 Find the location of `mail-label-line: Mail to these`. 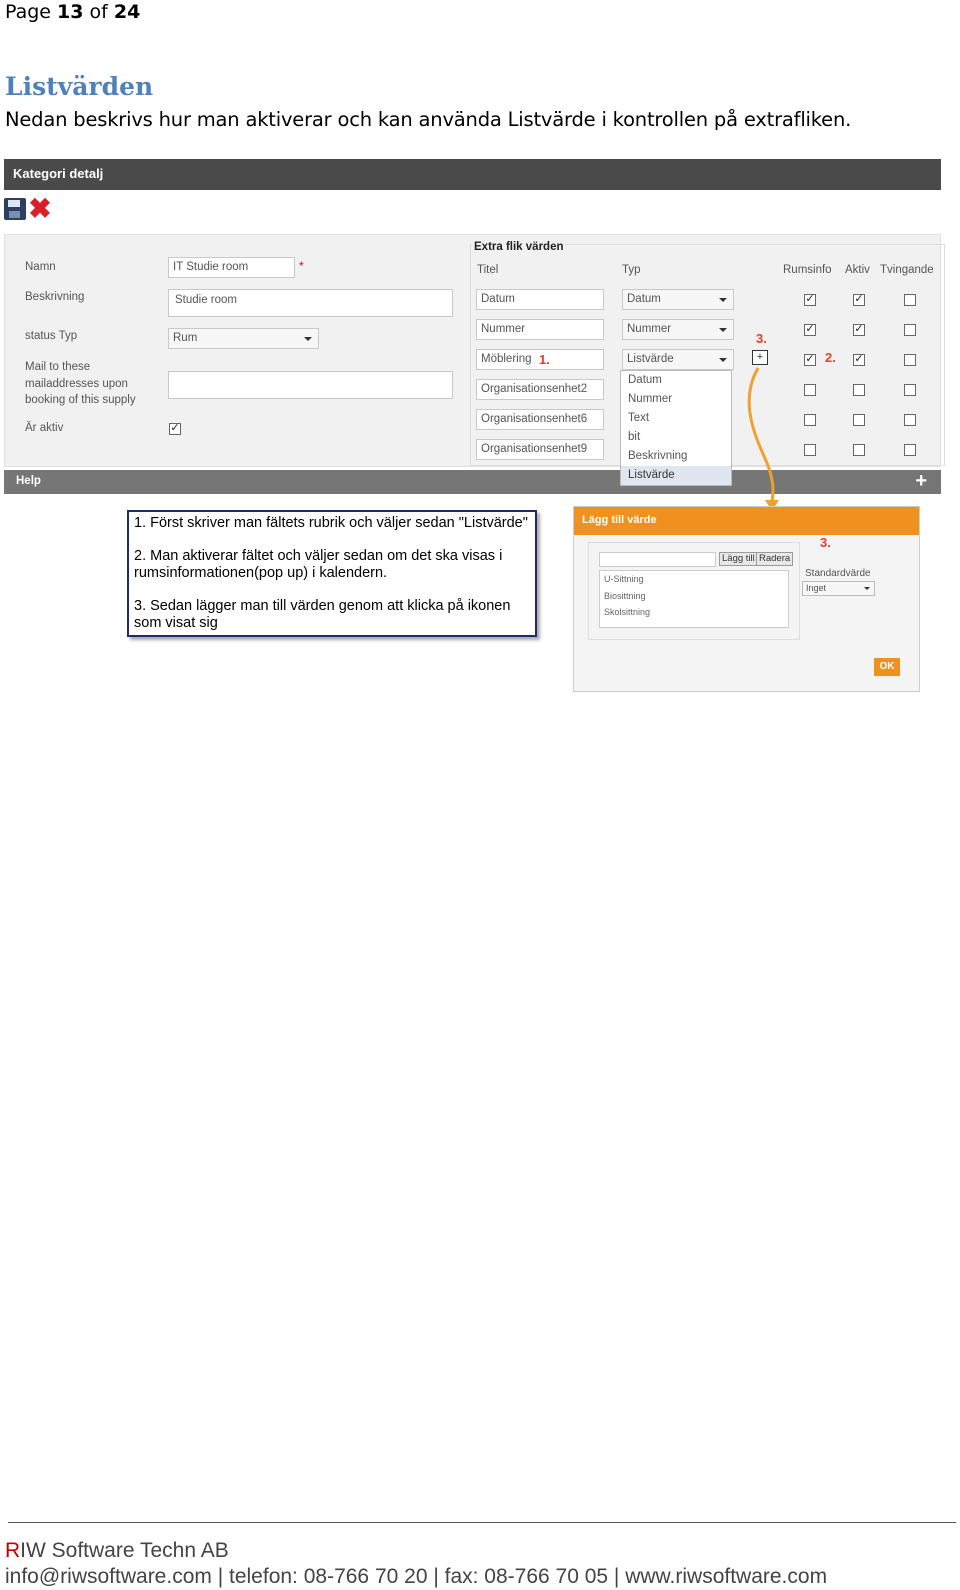

mail-label-line: Mail to these is located at coordinates (58, 367).